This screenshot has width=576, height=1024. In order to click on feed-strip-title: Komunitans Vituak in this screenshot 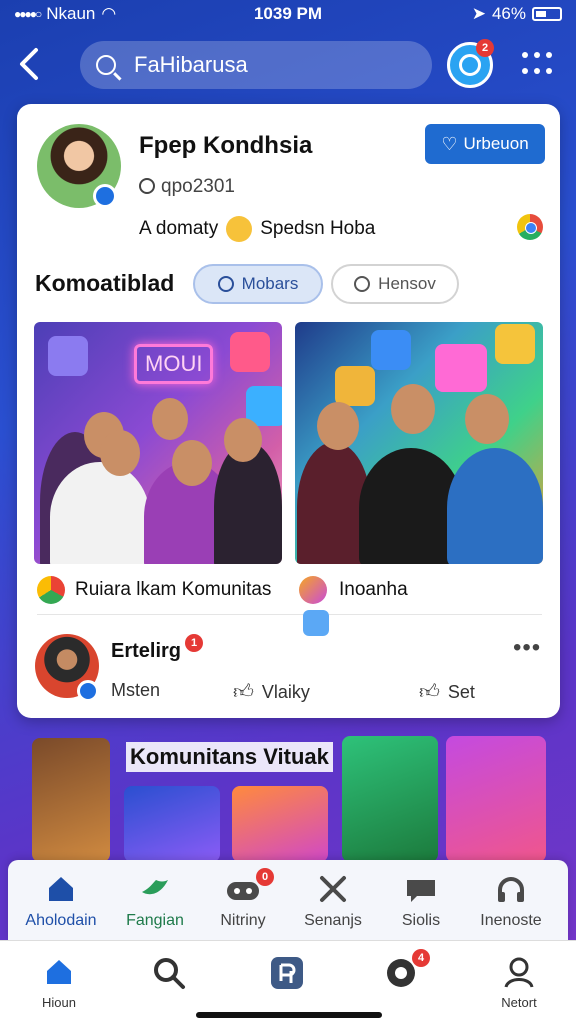, I will do `click(229, 757)`.